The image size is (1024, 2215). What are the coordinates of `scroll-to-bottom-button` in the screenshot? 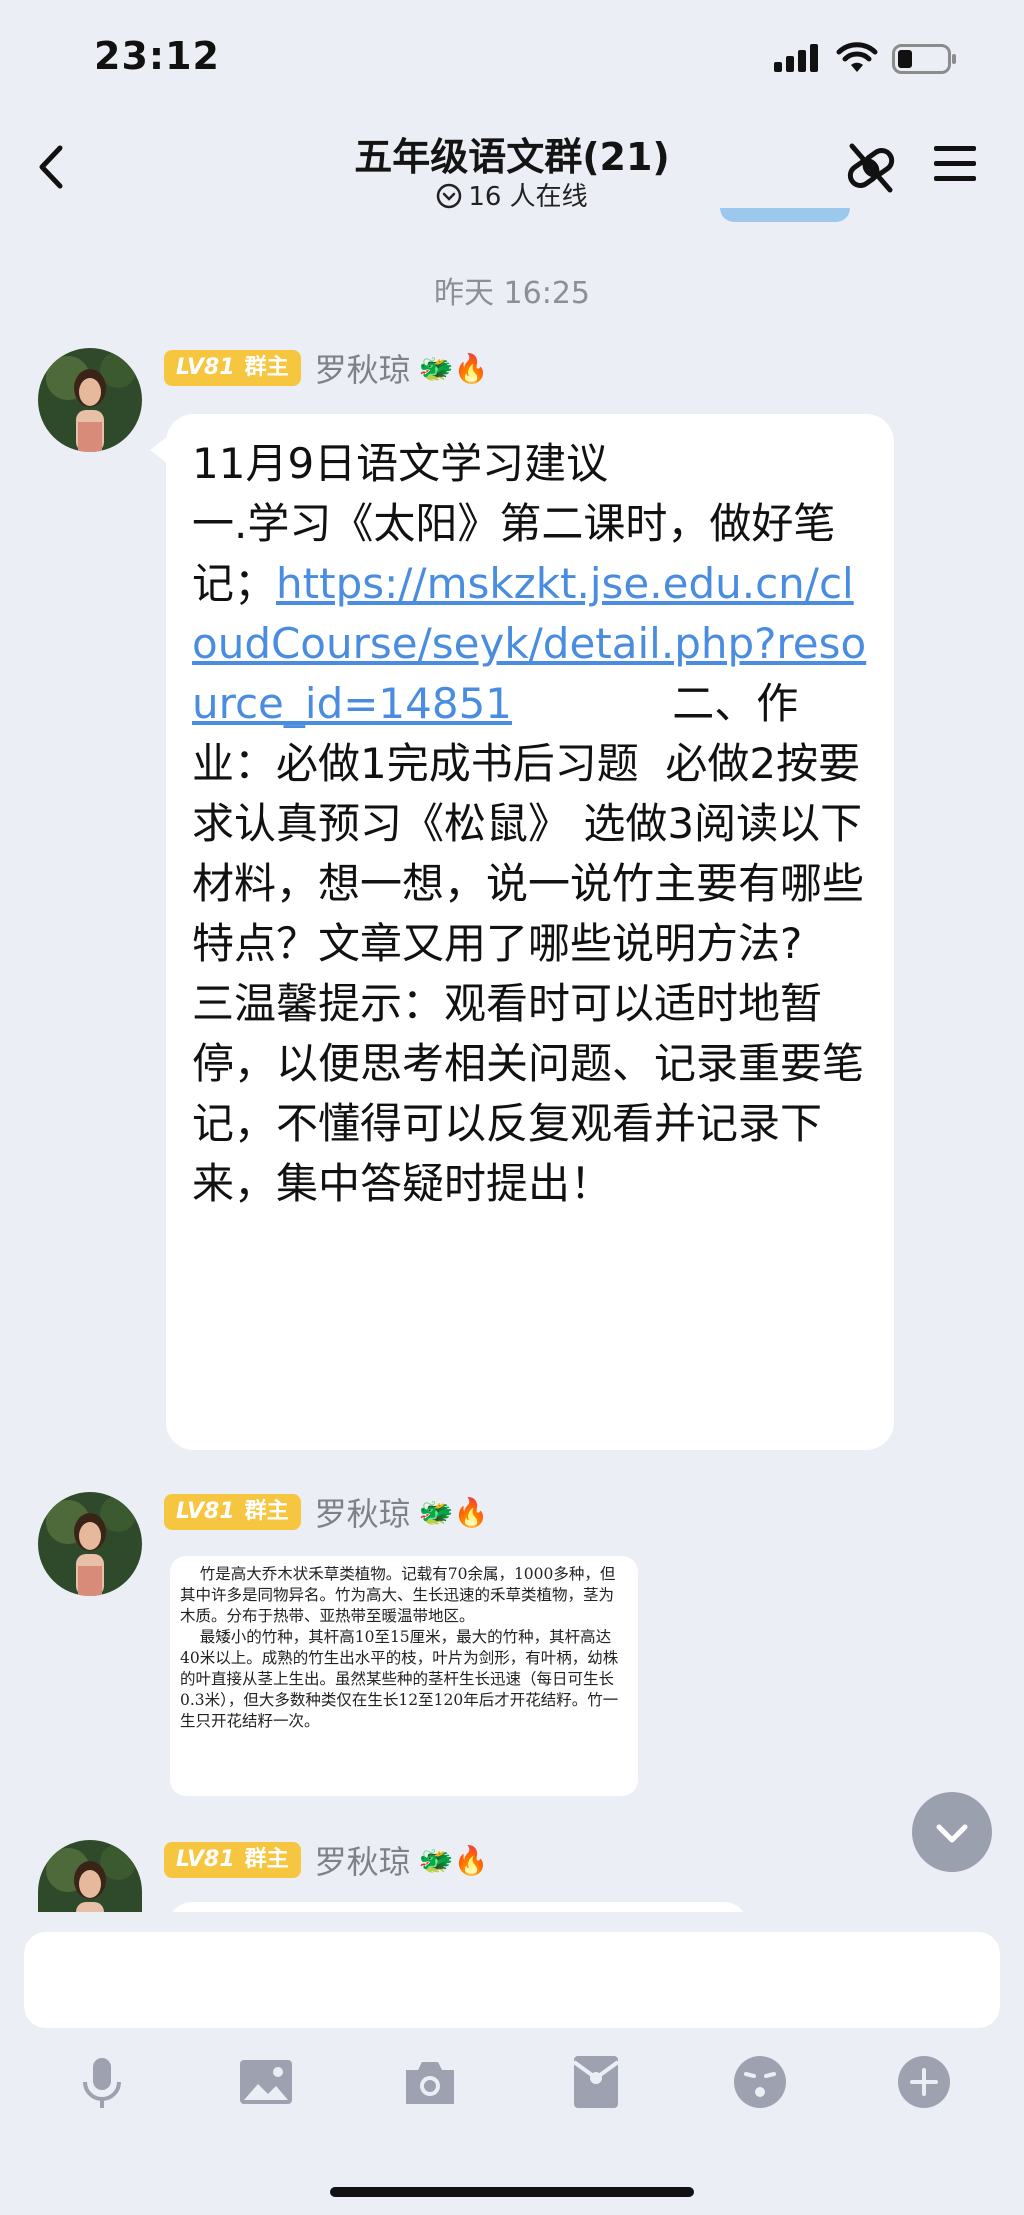 It's located at (952, 1832).